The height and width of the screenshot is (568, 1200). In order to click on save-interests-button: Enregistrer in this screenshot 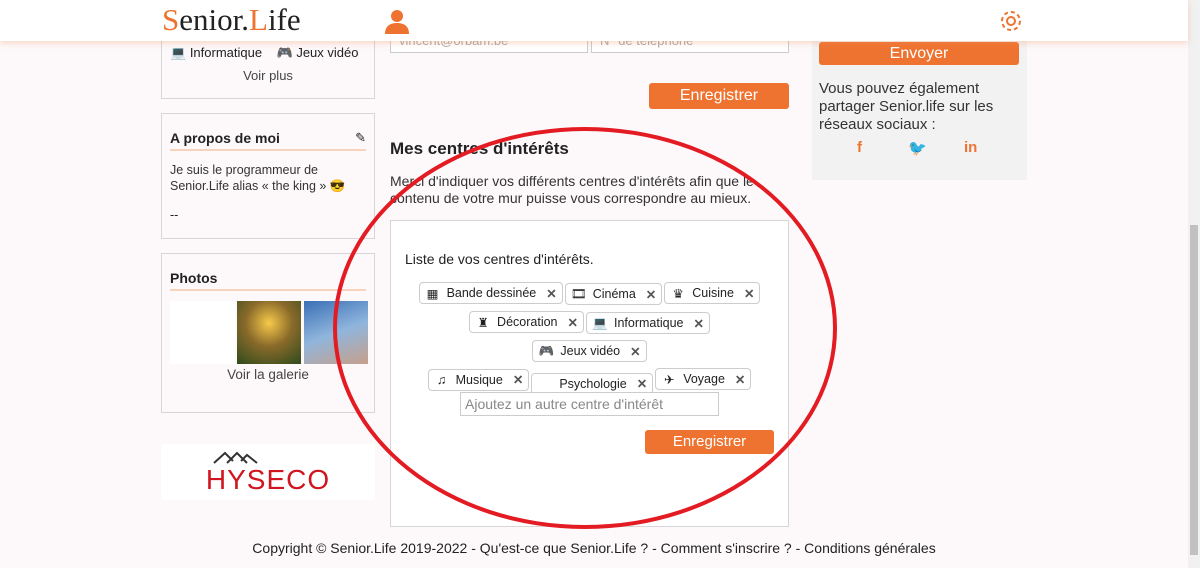, I will do `click(709, 442)`.